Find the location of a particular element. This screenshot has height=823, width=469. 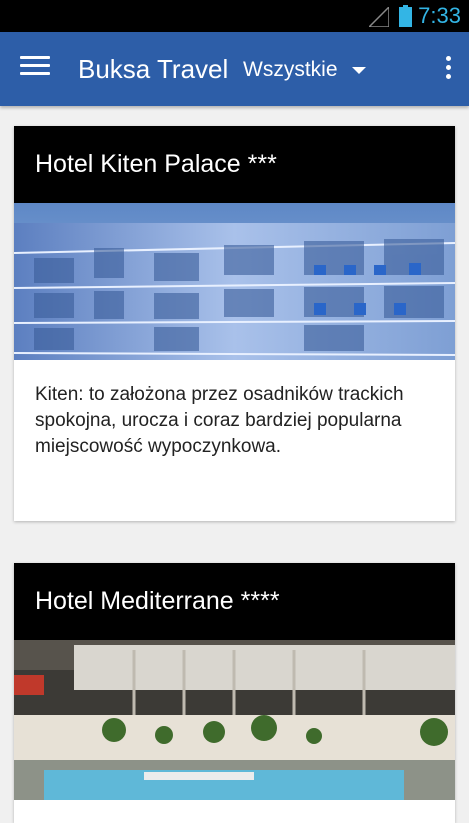

filter-label: Wszystkie is located at coordinates (290, 69).